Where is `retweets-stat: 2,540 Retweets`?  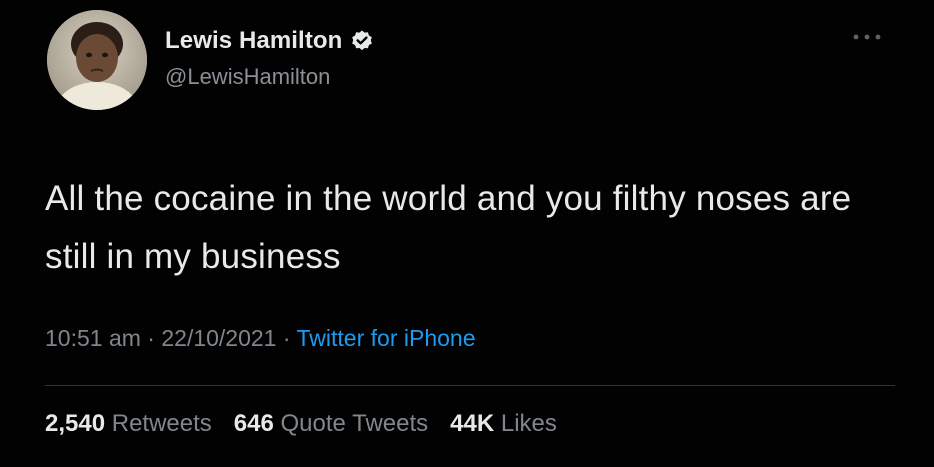 retweets-stat: 2,540 Retweets is located at coordinates (128, 424).